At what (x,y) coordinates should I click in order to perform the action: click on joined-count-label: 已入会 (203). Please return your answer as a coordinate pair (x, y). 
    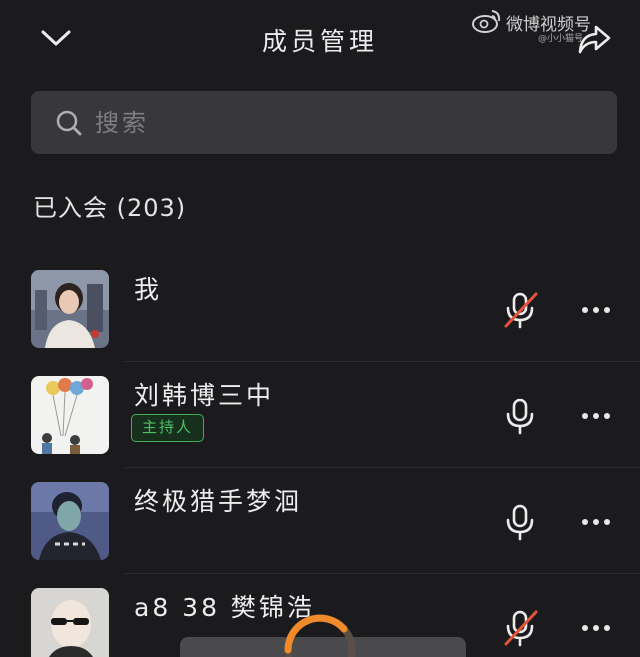
    Looking at the image, I should click on (110, 208).